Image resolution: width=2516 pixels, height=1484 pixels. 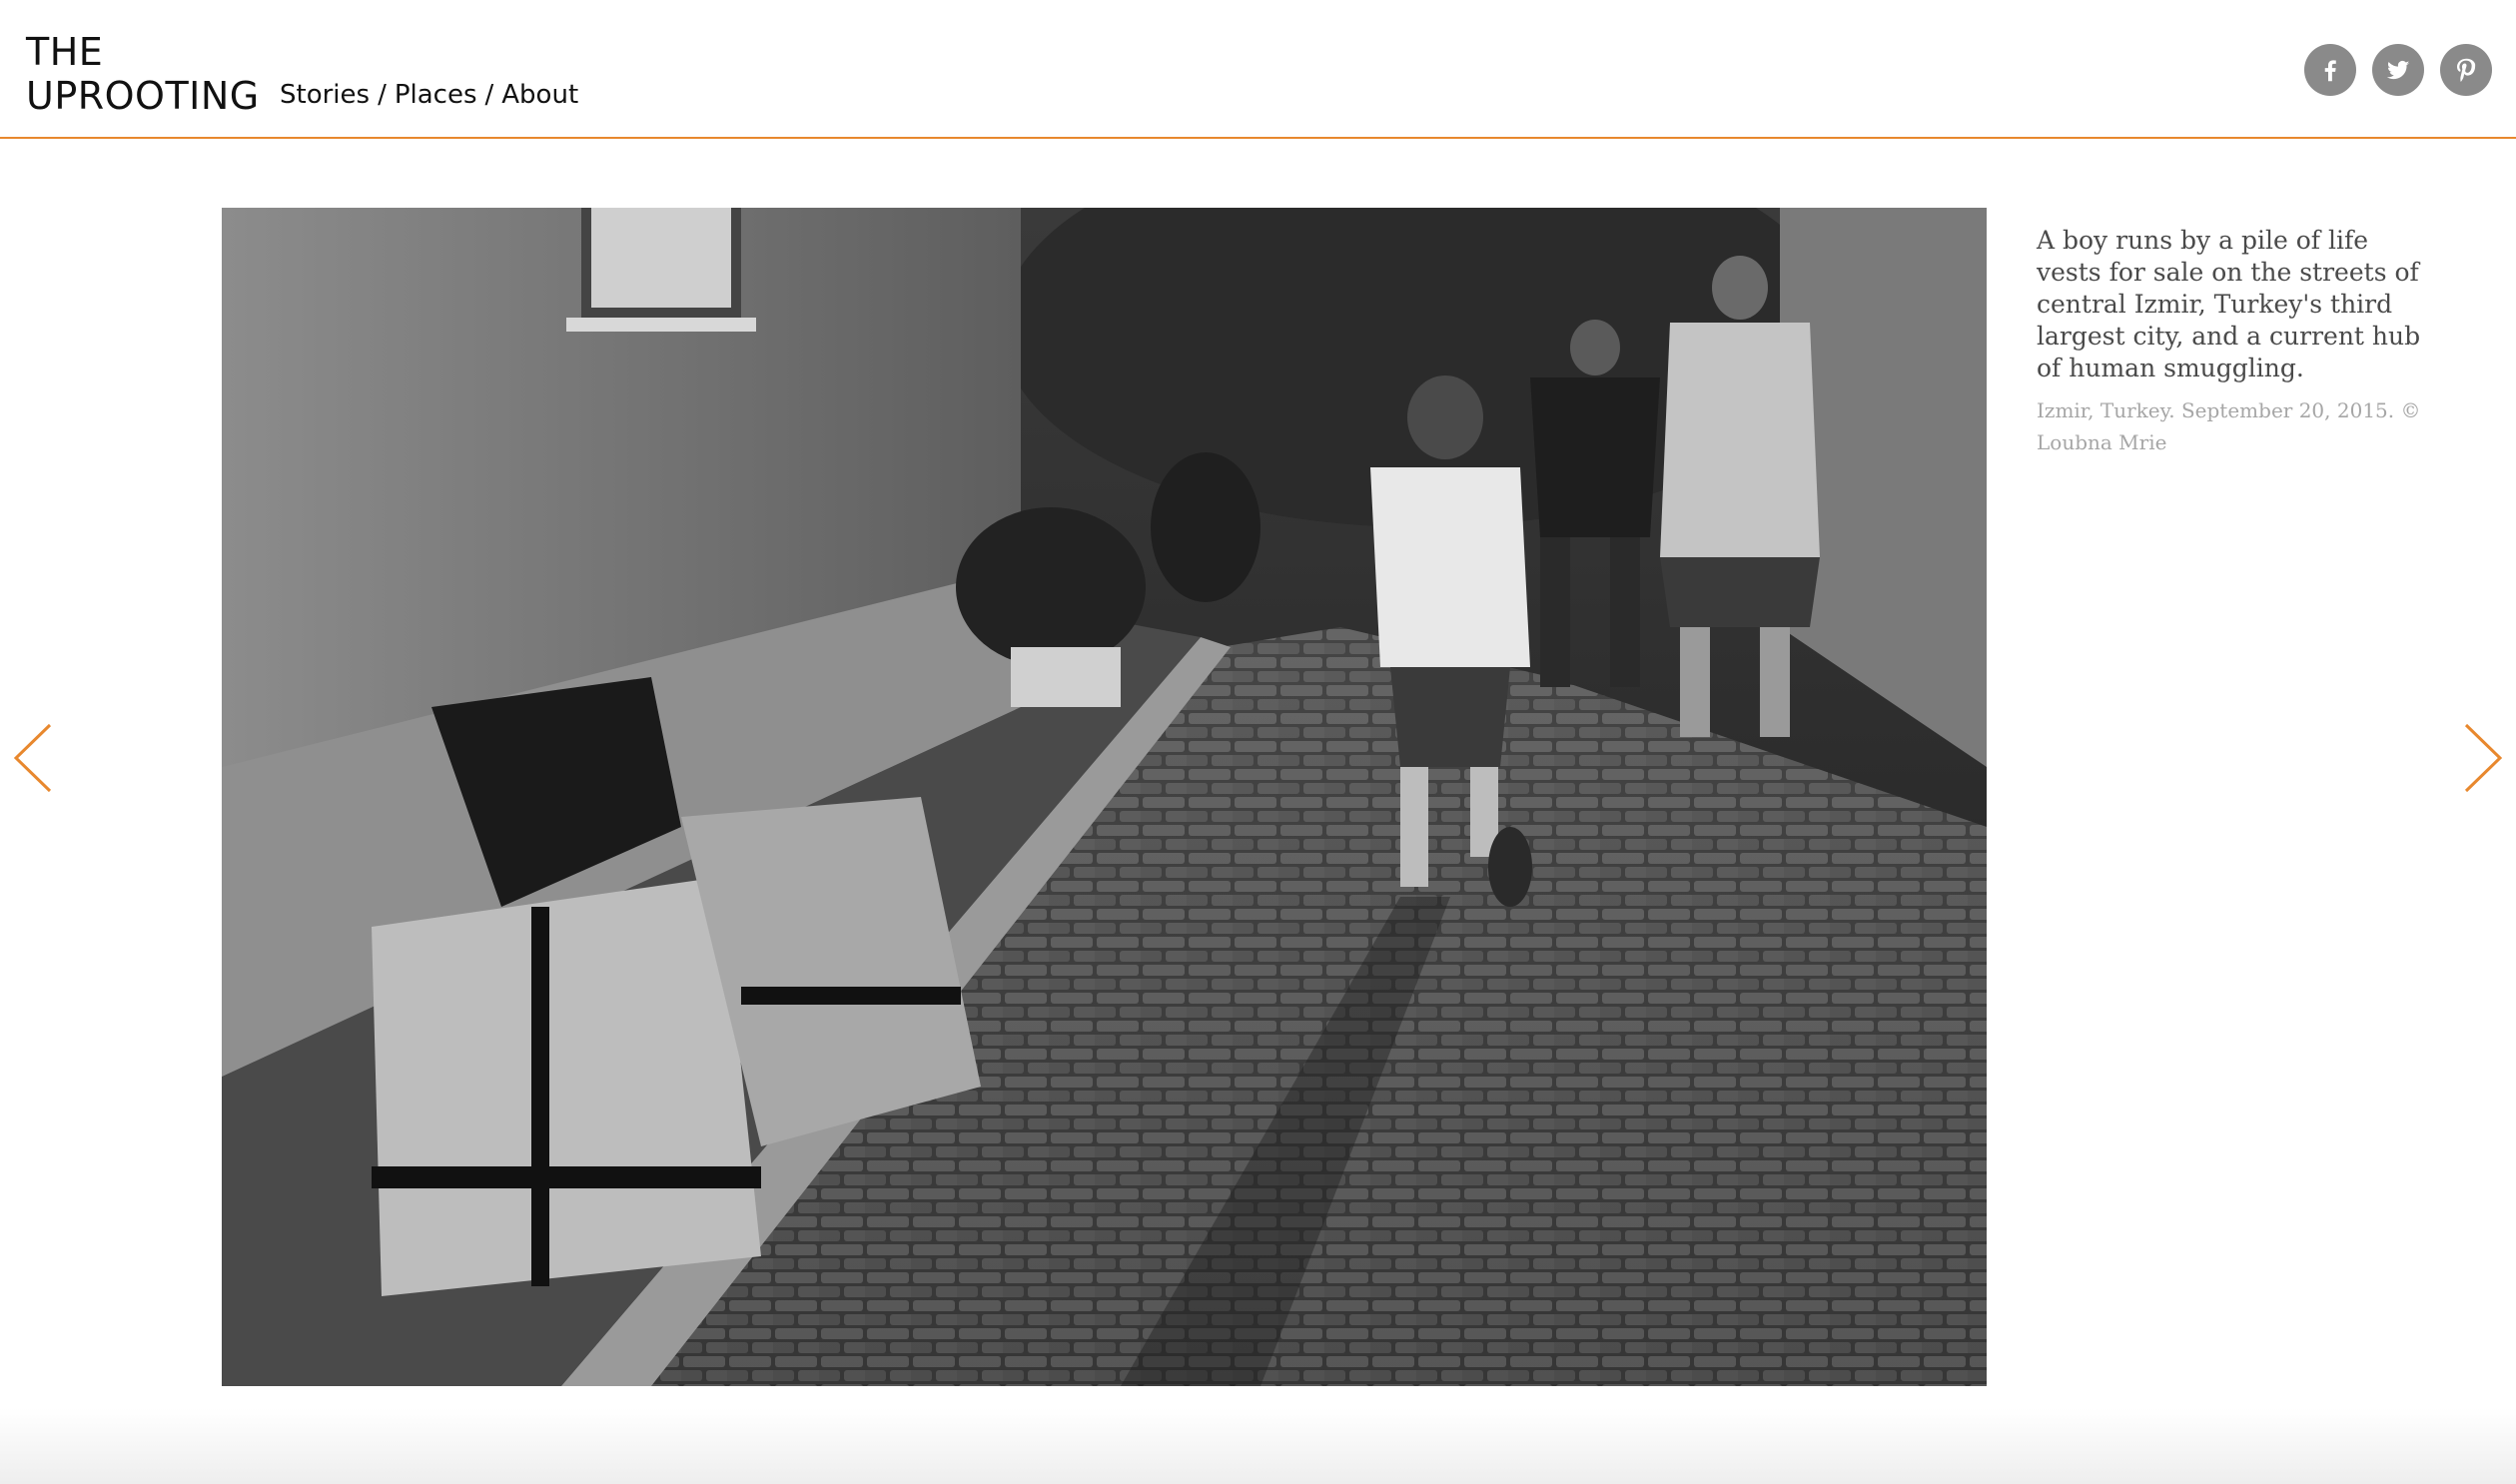 I want to click on next-arrow, so click(x=2484, y=758).